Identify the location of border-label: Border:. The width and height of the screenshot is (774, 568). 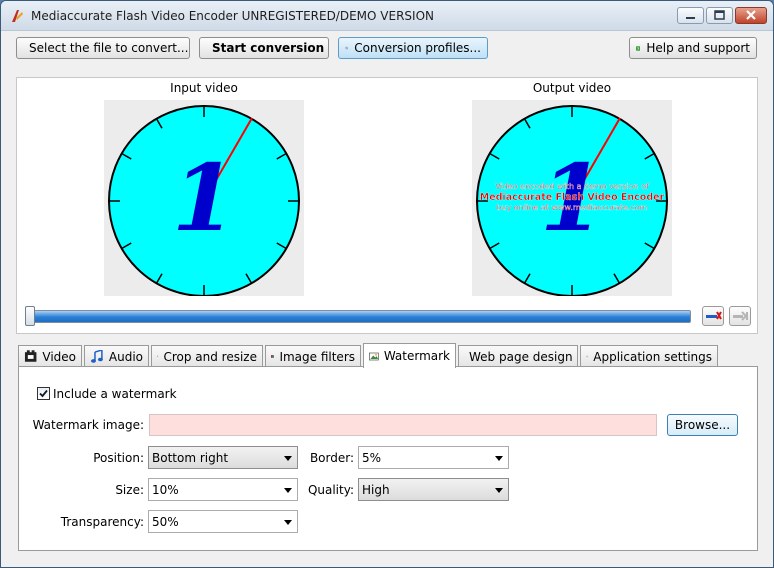
(331, 458).